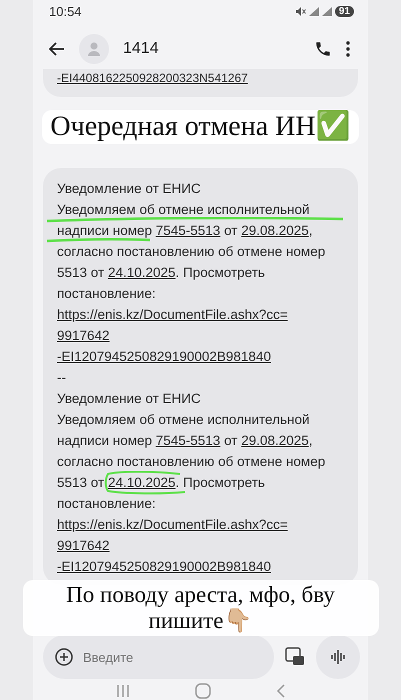 This screenshot has height=700, width=401. I want to click on home-icon, so click(202, 690).